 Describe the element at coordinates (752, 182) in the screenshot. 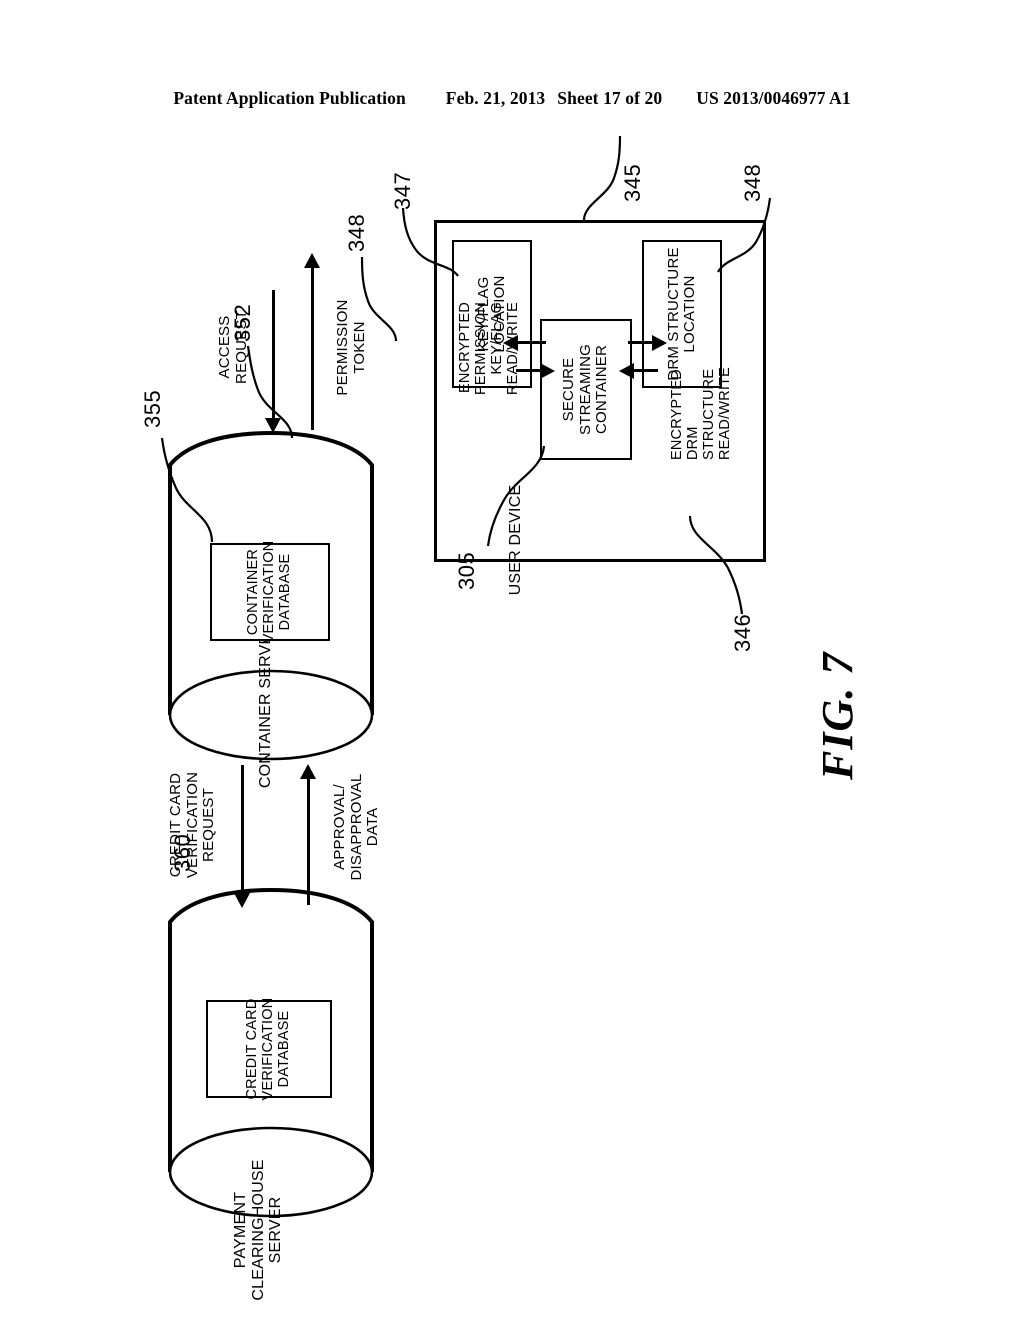

I see `drm-structure-location-ref: 348` at that location.